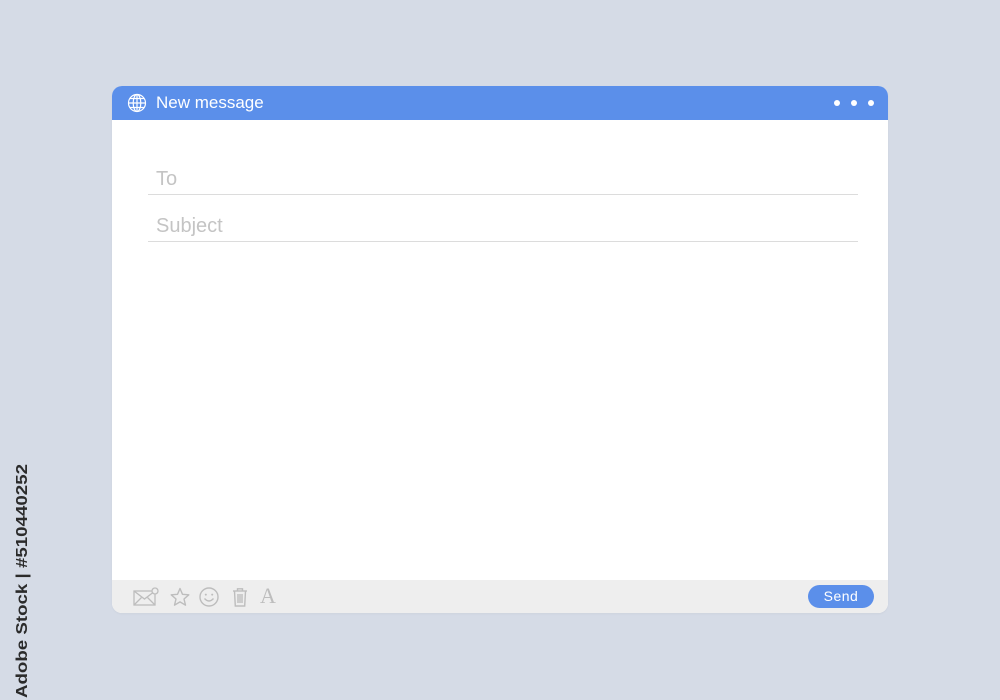 This screenshot has width=1000, height=700. I want to click on subject-field, so click(503, 227).